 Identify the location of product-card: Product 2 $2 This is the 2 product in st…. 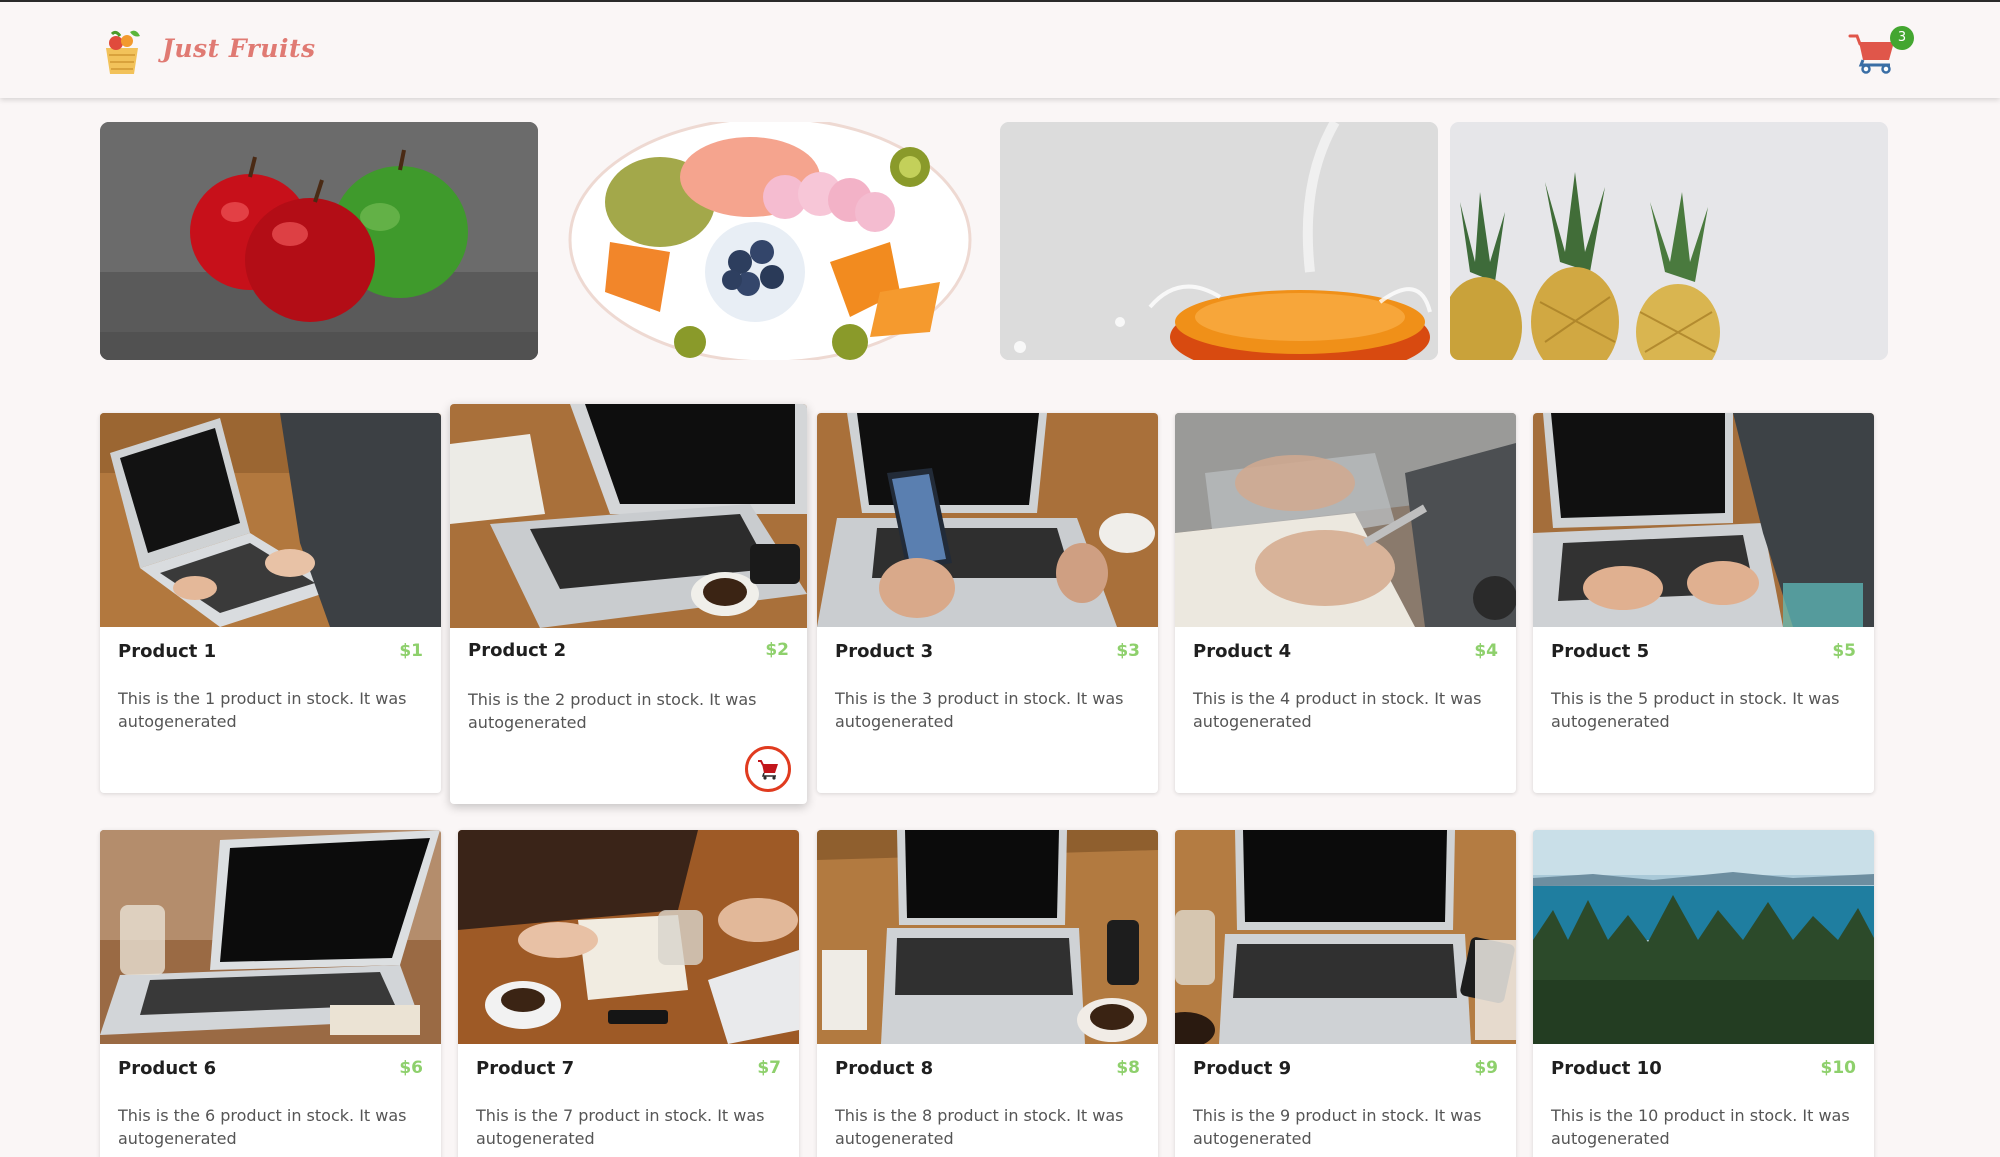
(628, 604).